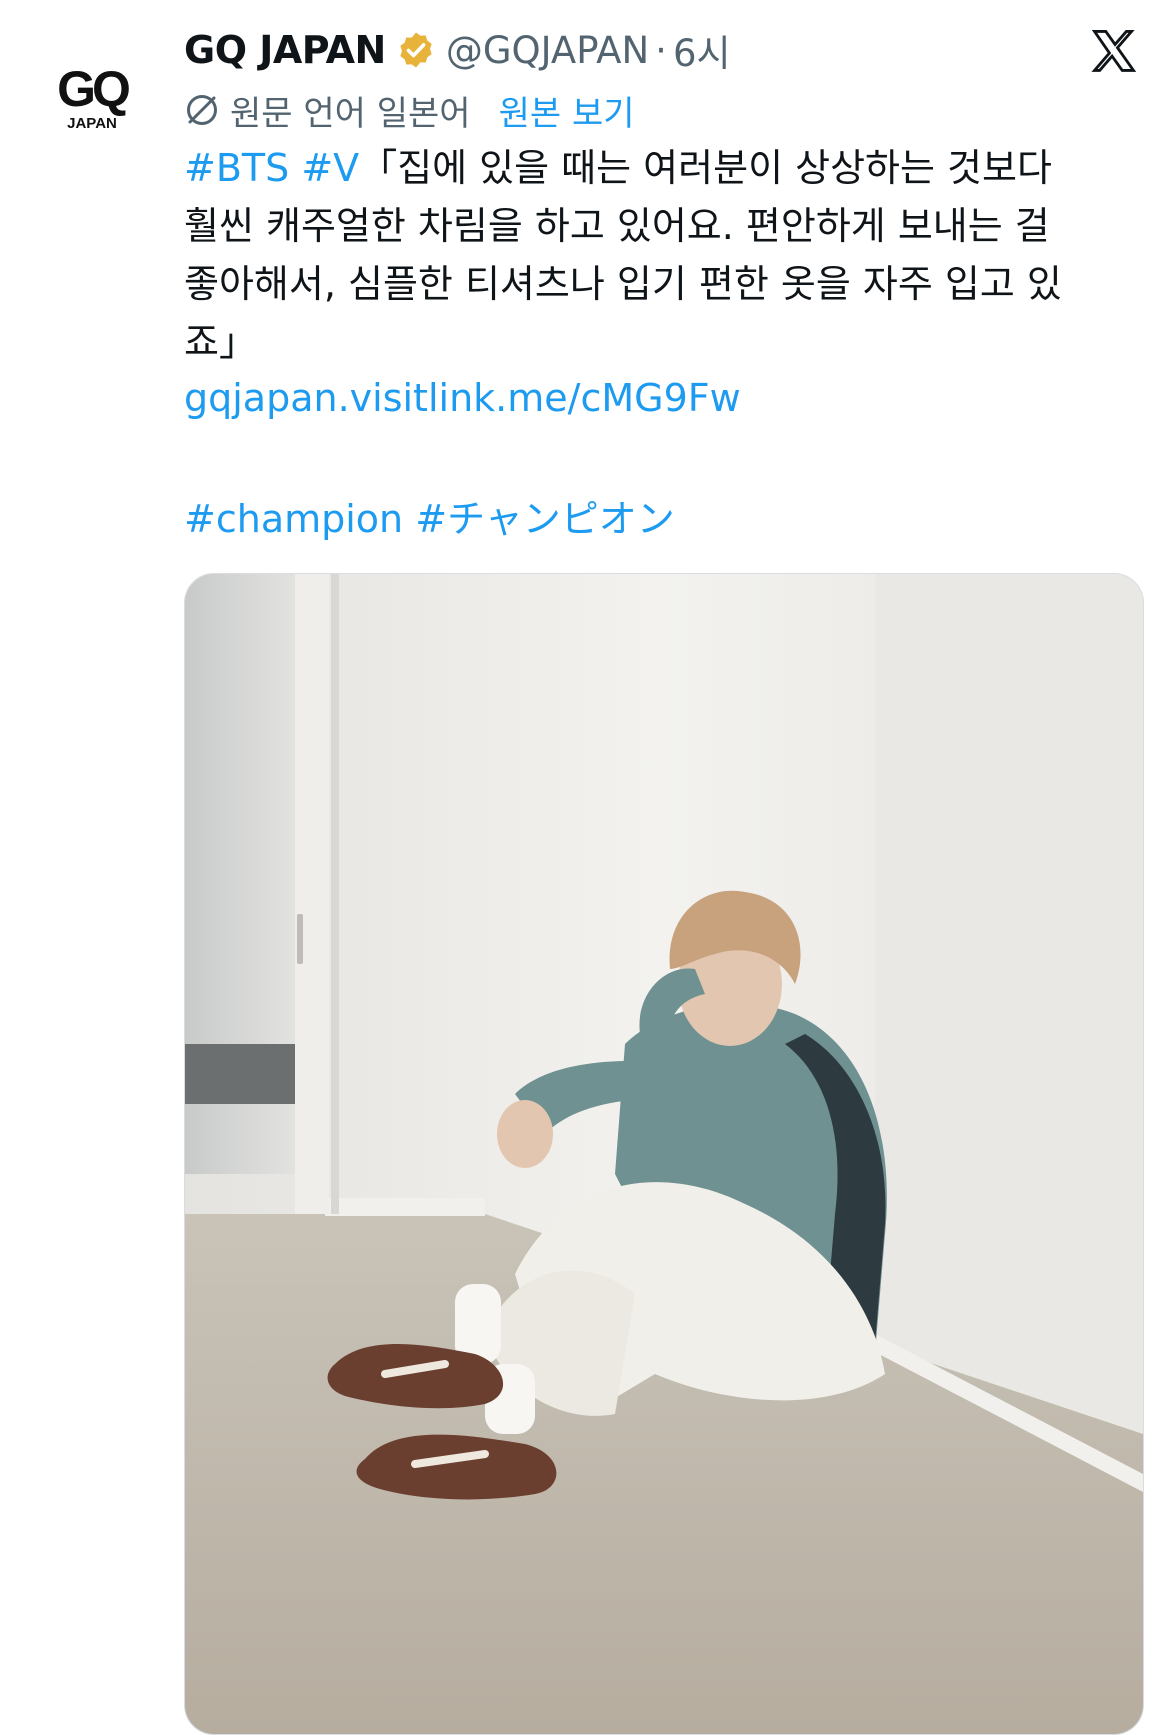 The image size is (1170, 1735). I want to click on translation-row: 원문 언어 일본어 원본 보기, so click(409, 110).